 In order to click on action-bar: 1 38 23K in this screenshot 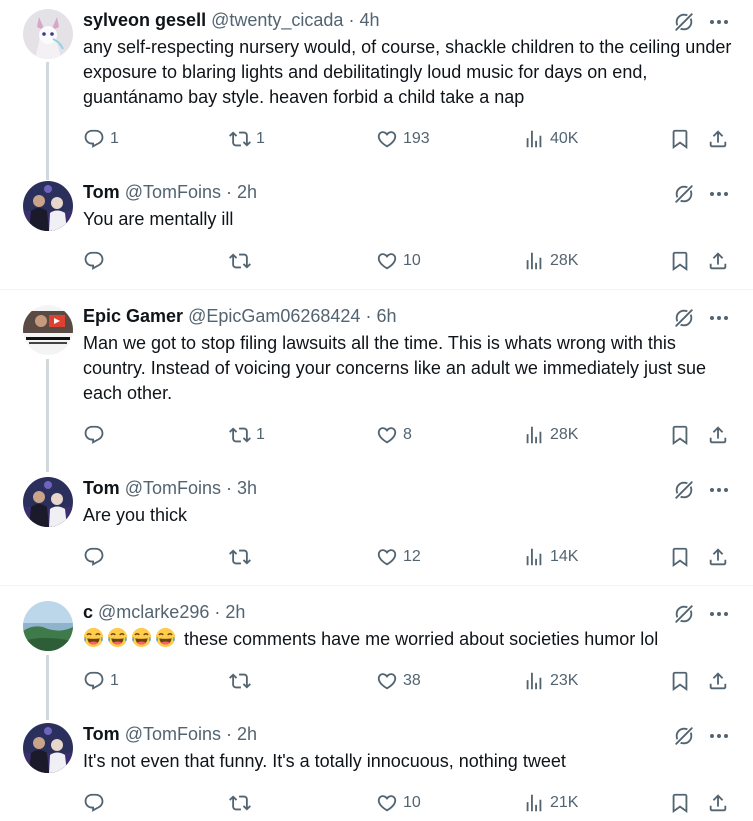, I will do `click(413, 681)`.